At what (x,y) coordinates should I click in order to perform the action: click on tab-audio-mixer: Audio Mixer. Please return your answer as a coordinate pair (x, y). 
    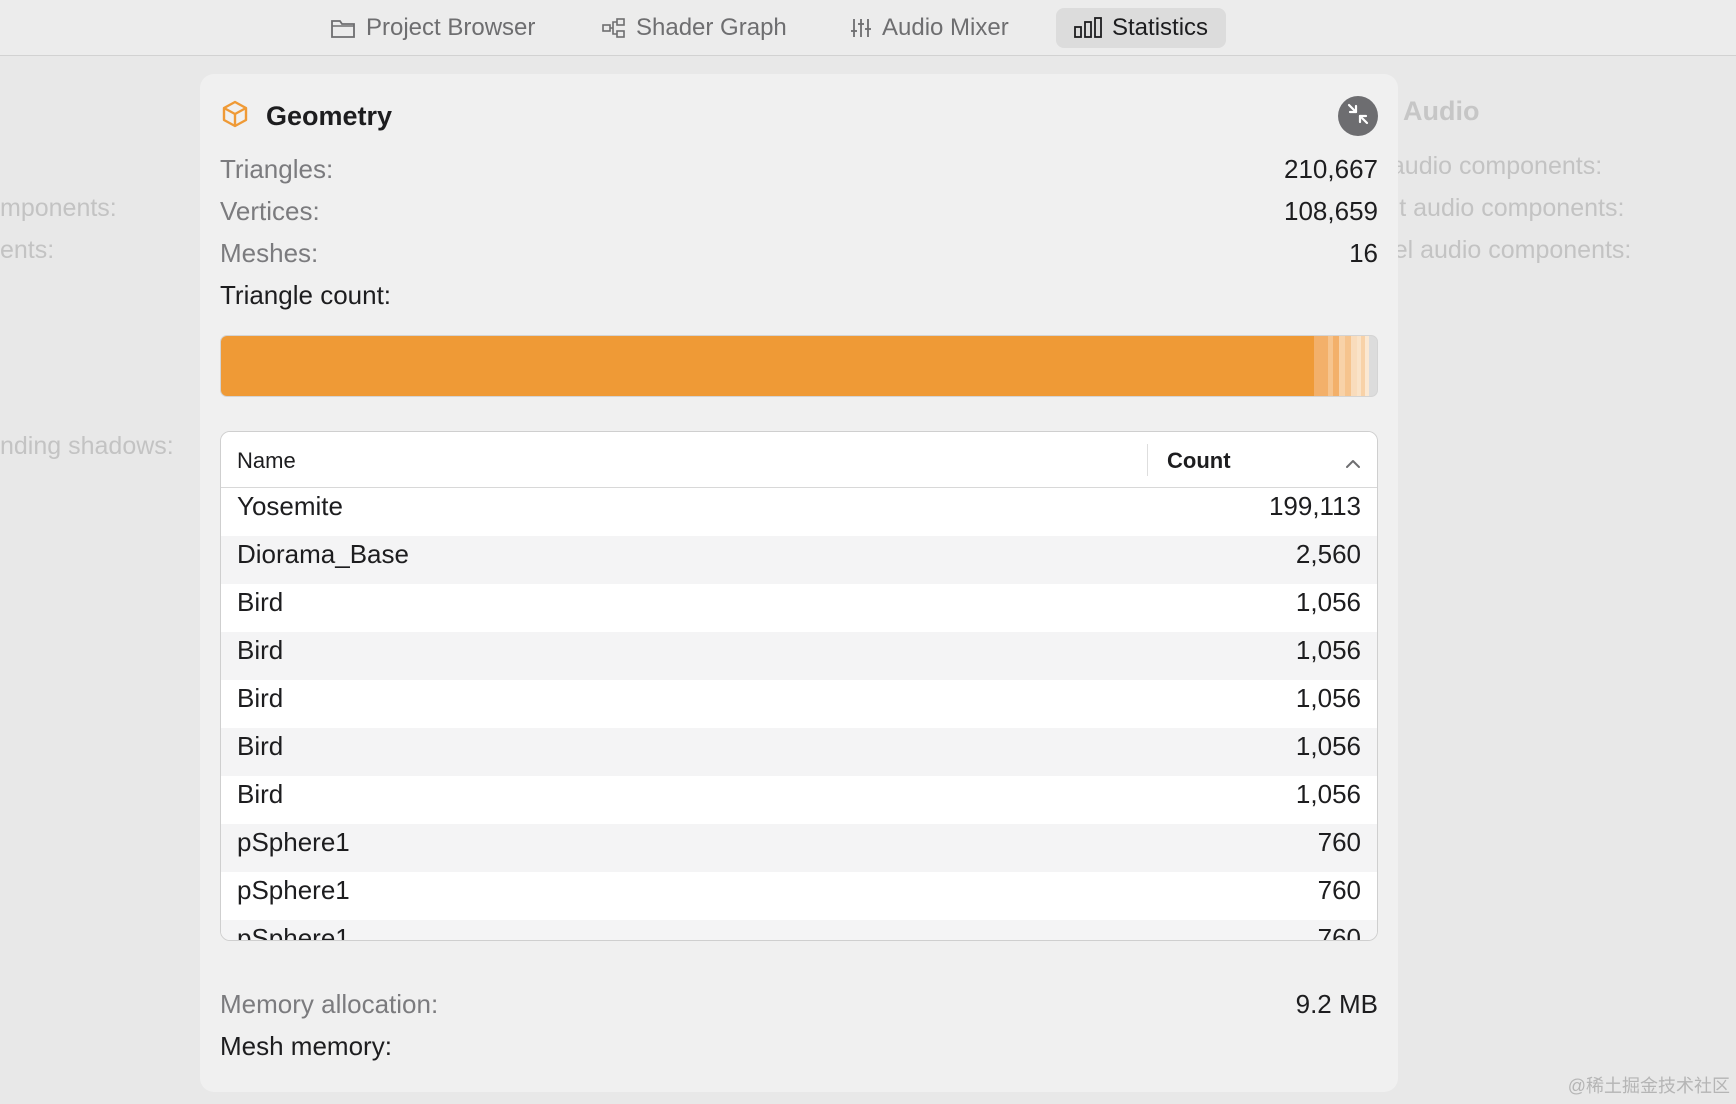
    Looking at the image, I should click on (929, 28).